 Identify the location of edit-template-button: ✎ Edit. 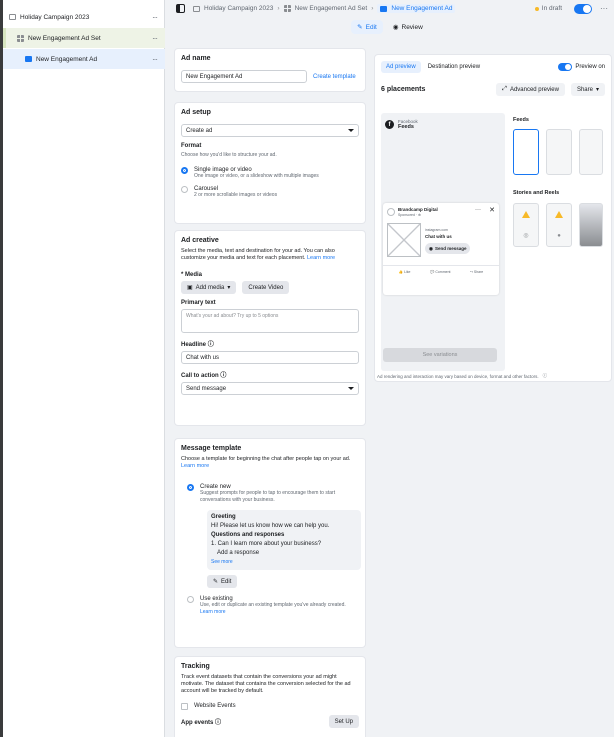
(222, 581).